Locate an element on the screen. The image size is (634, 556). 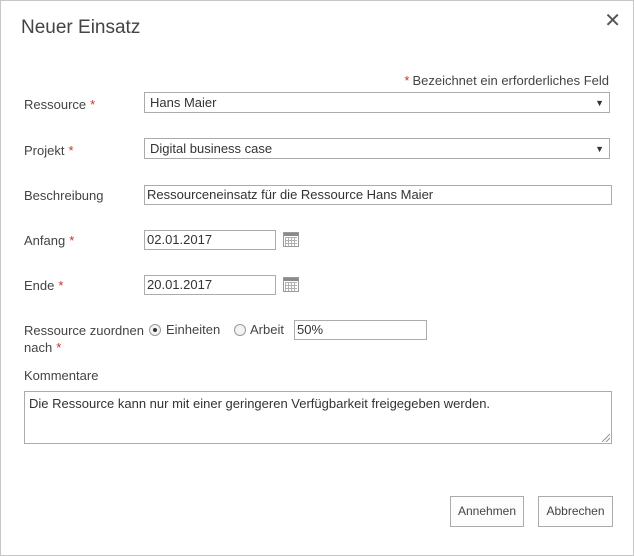
ressource-select: Hans Maier ▼ is located at coordinates (377, 102).